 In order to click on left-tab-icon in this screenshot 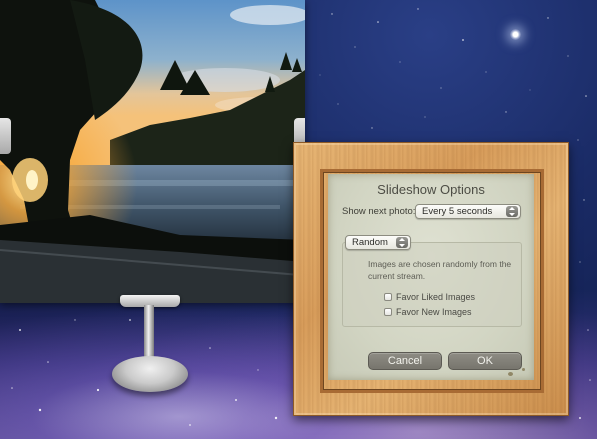, I will do `click(5, 136)`.